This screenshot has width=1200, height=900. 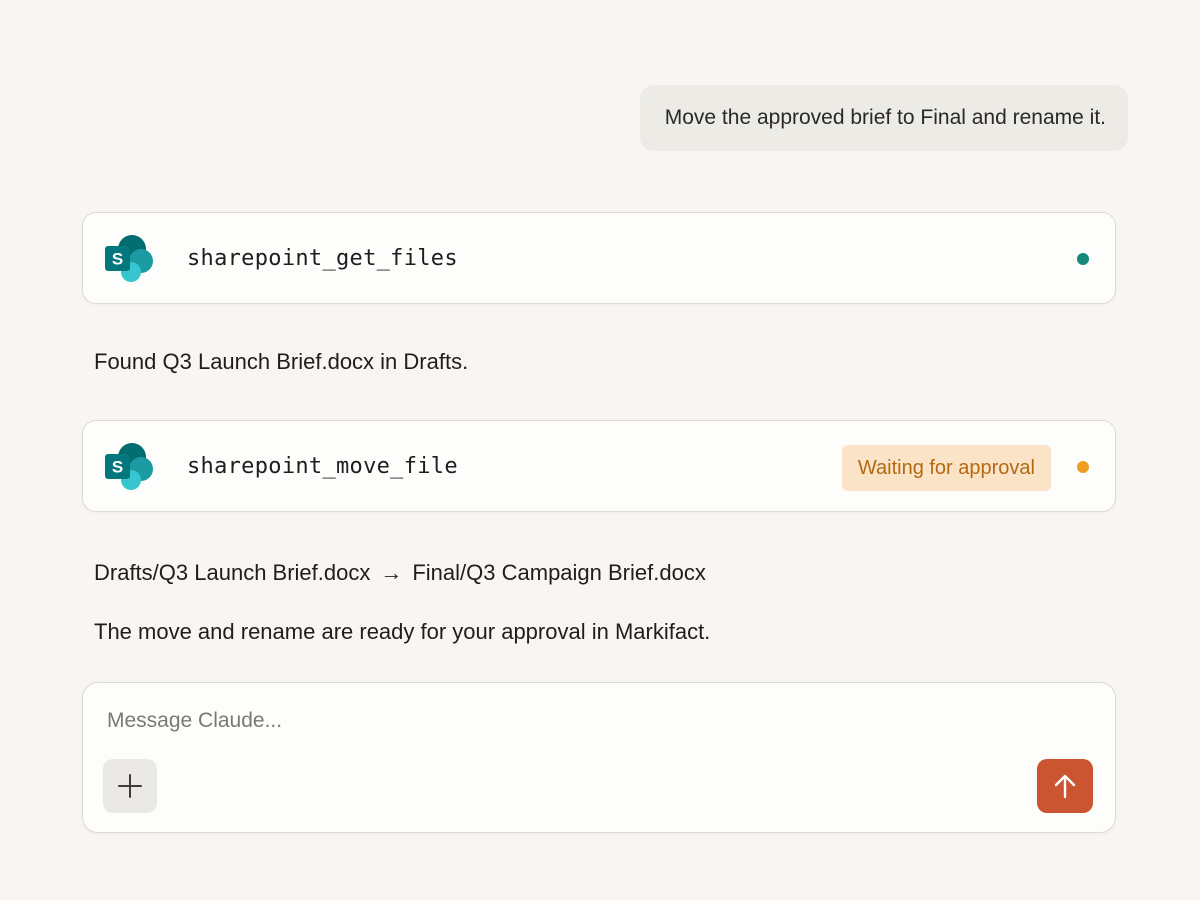 I want to click on message-input, so click(x=557, y=721).